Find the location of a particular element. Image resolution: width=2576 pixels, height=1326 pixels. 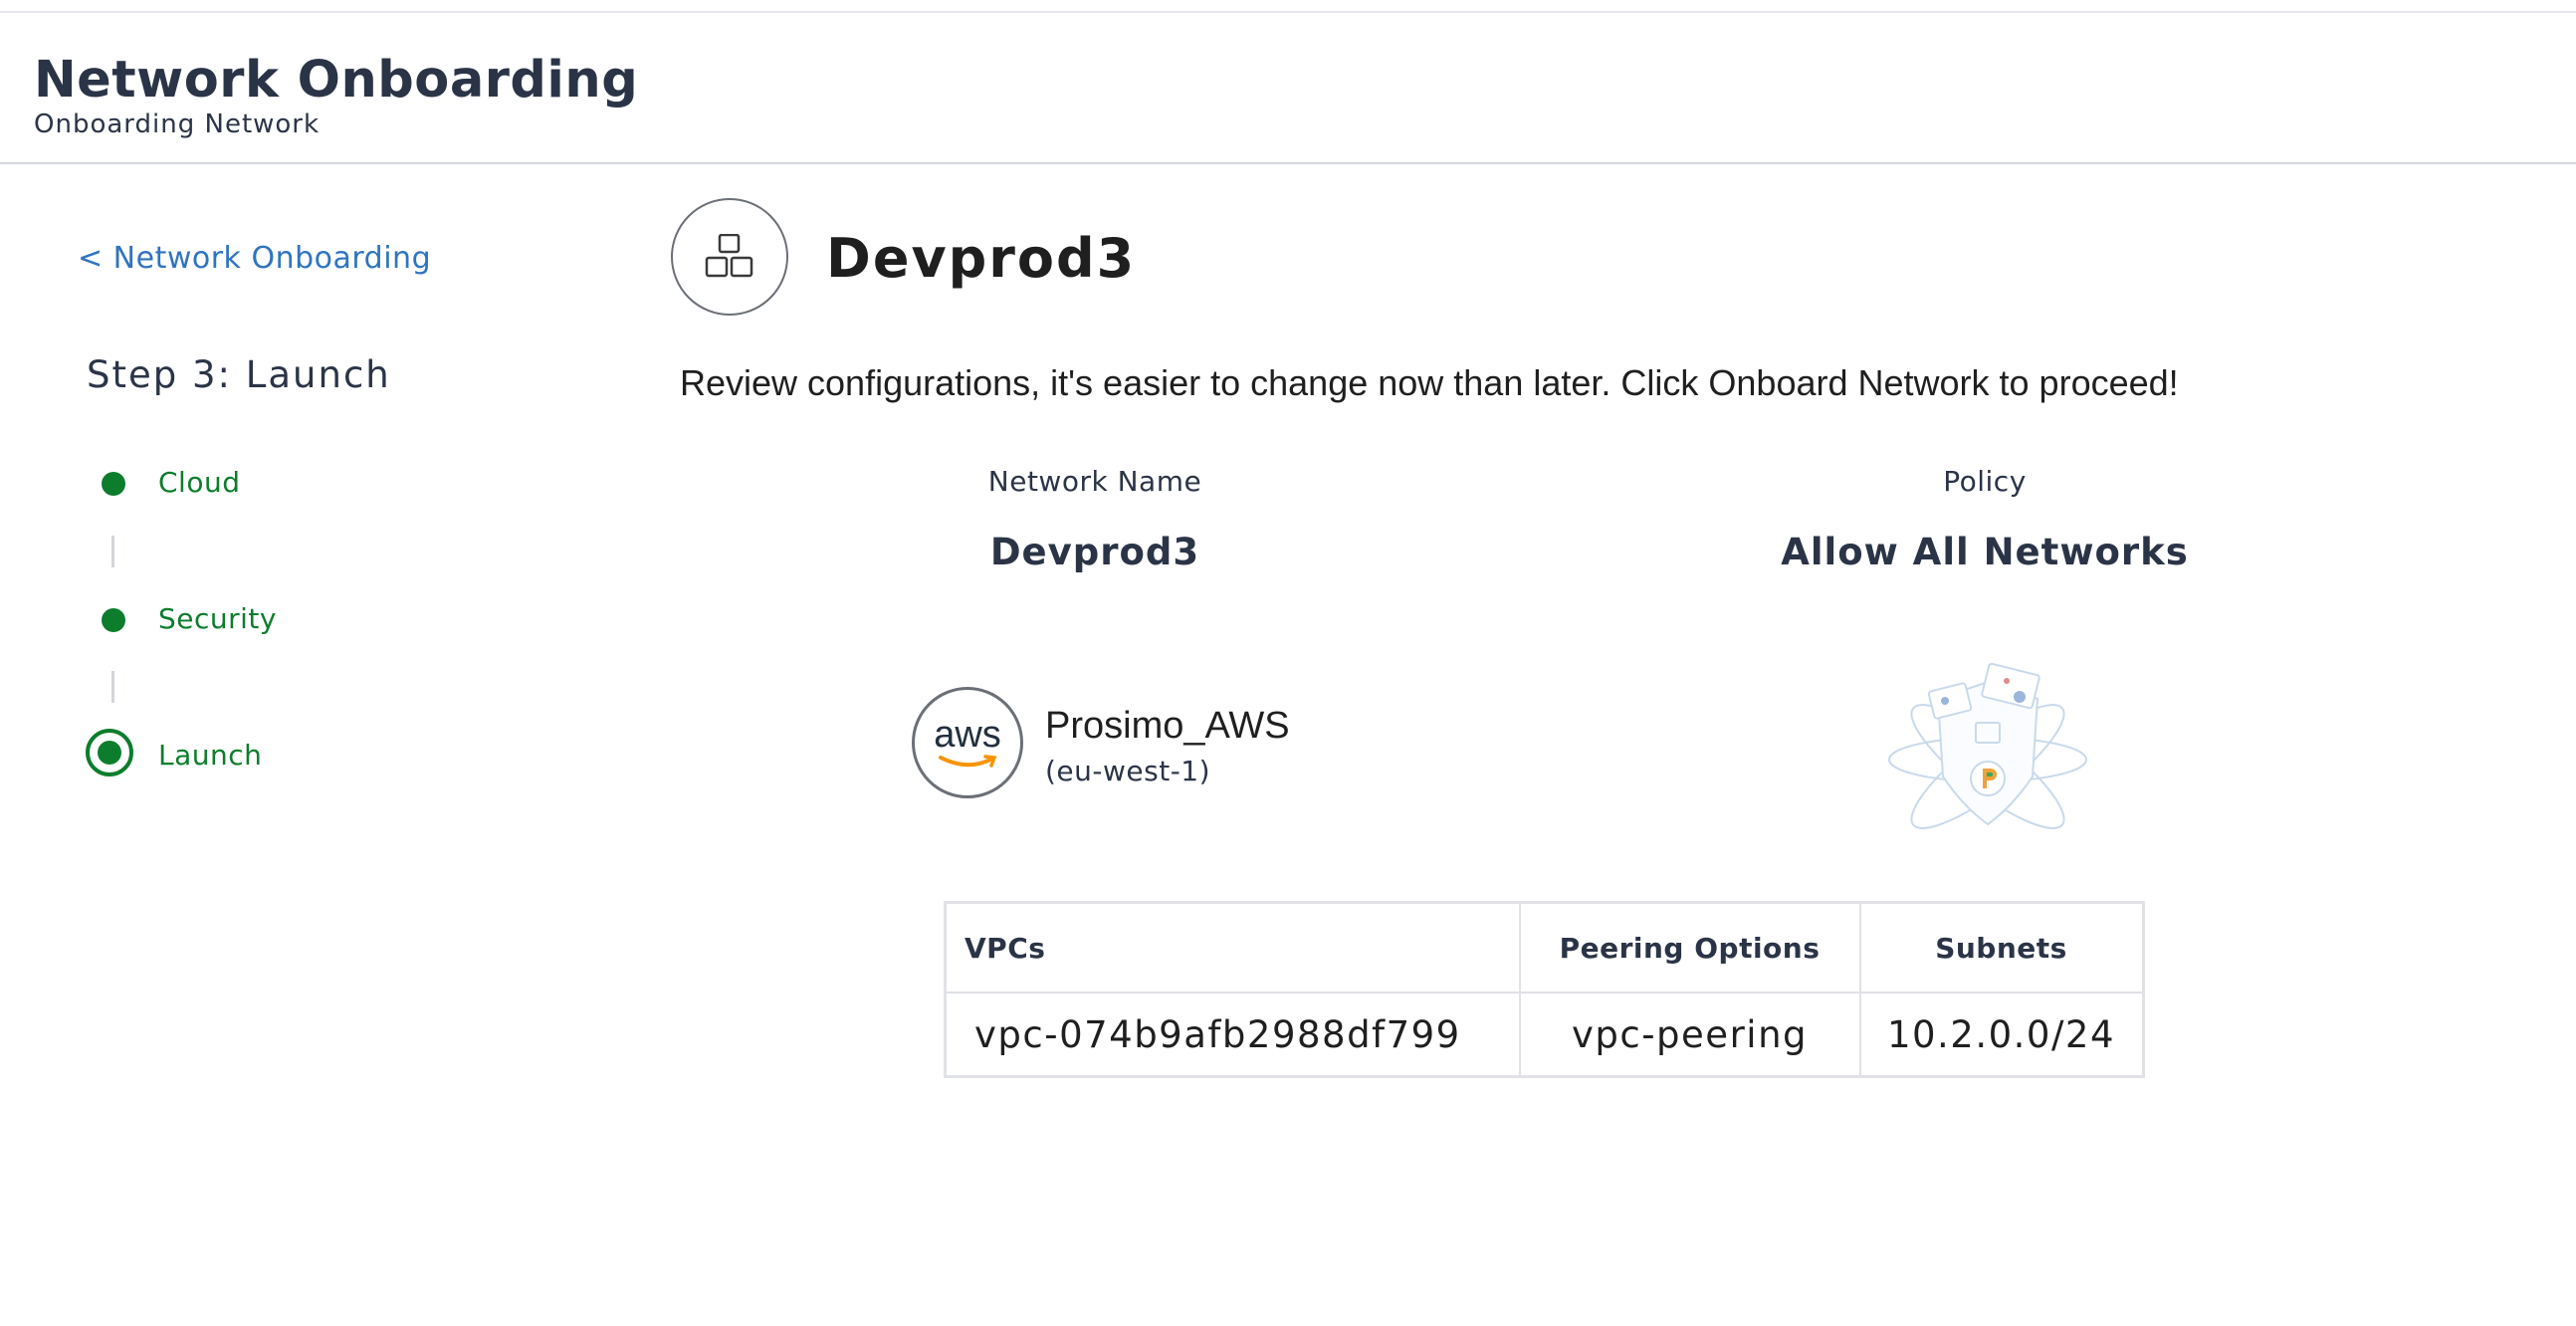

column-header-subnets: Subnets is located at coordinates (2001, 948).